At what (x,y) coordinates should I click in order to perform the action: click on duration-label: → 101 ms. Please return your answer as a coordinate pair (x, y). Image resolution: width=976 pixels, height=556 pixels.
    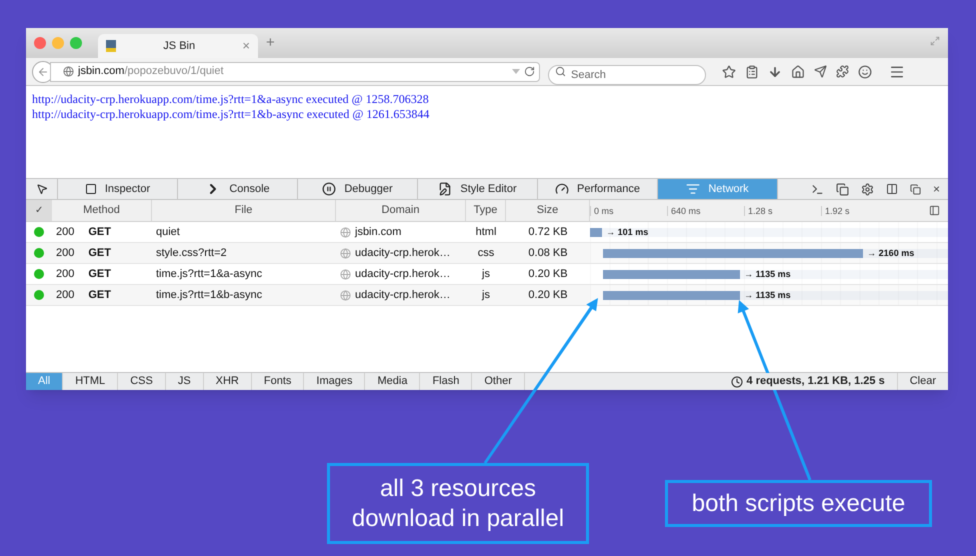
    Looking at the image, I should click on (627, 232).